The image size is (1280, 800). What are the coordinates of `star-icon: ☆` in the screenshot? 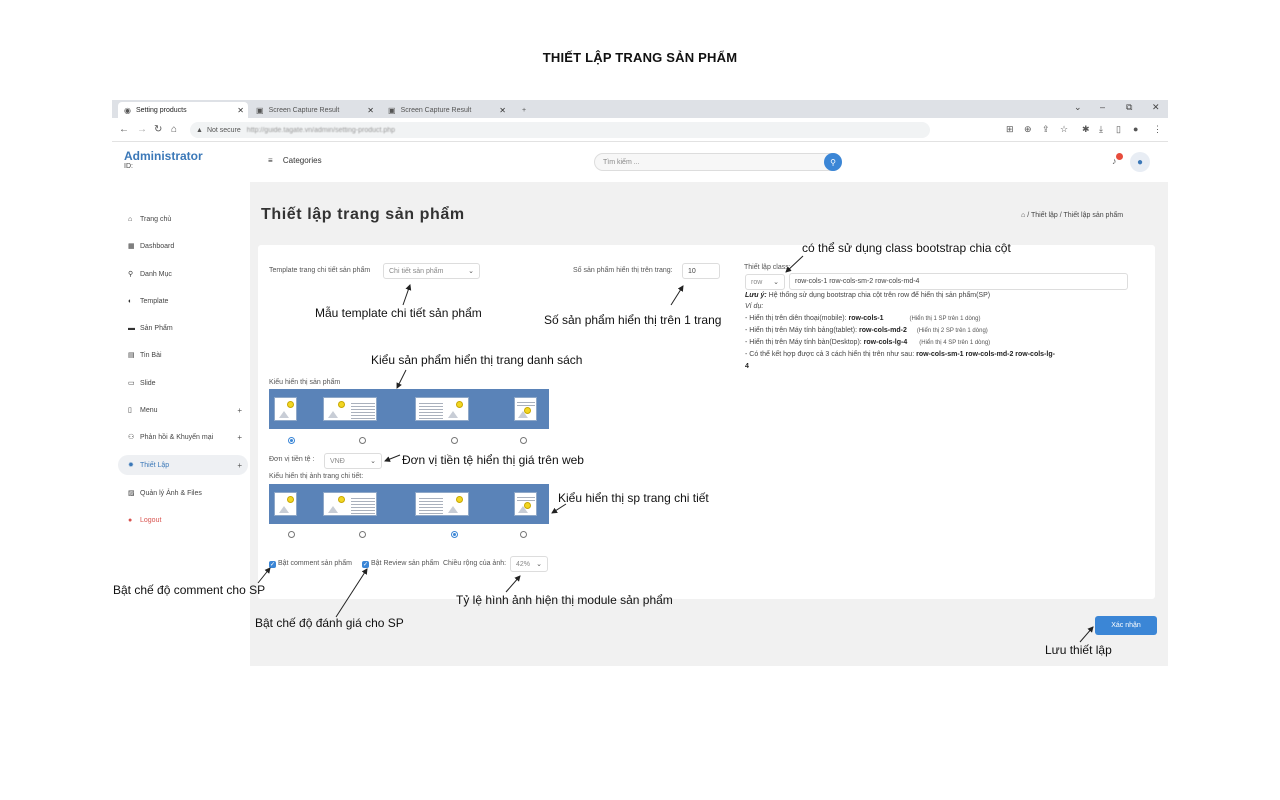 It's located at (1064, 129).